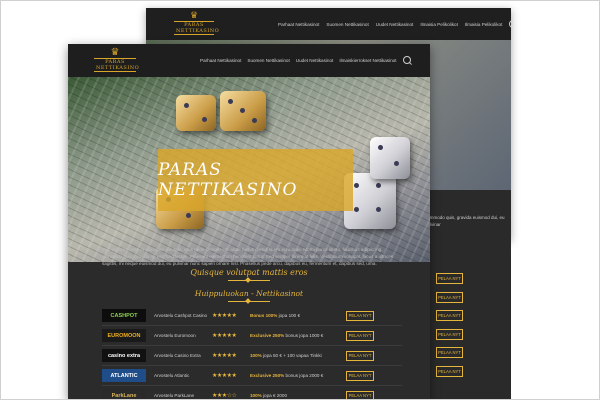 The height and width of the screenshot is (400, 600). Describe the element at coordinates (183, 375) in the screenshot. I see `casino-name: Arvostelu Atlantic` at that location.